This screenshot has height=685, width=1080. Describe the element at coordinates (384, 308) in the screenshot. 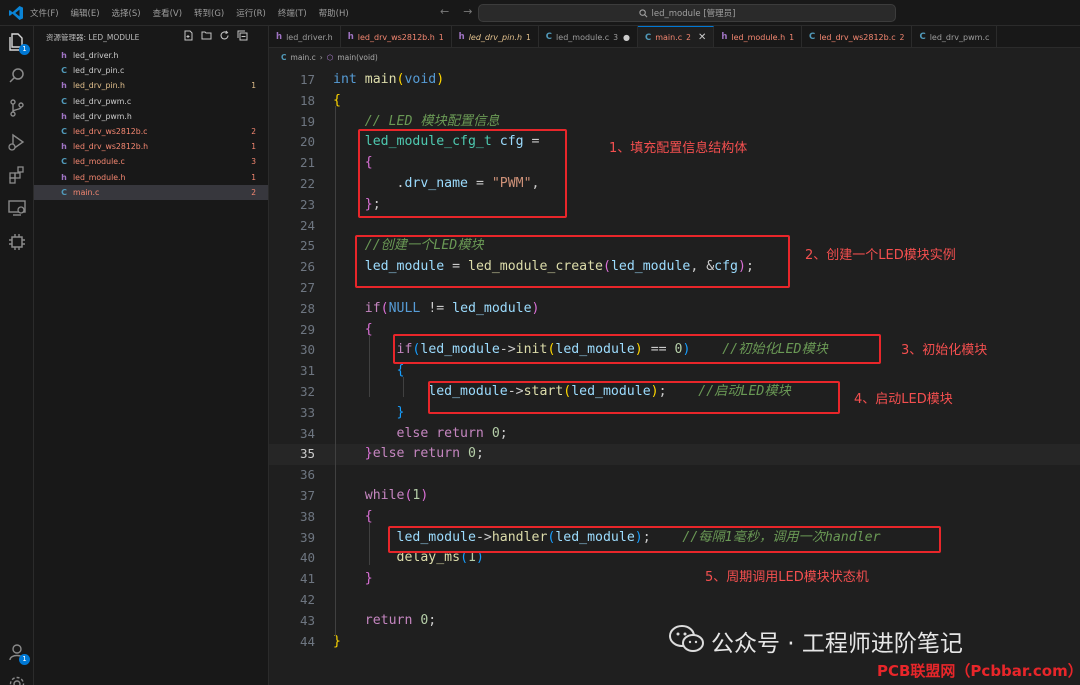

I see `code-token: (` at that location.